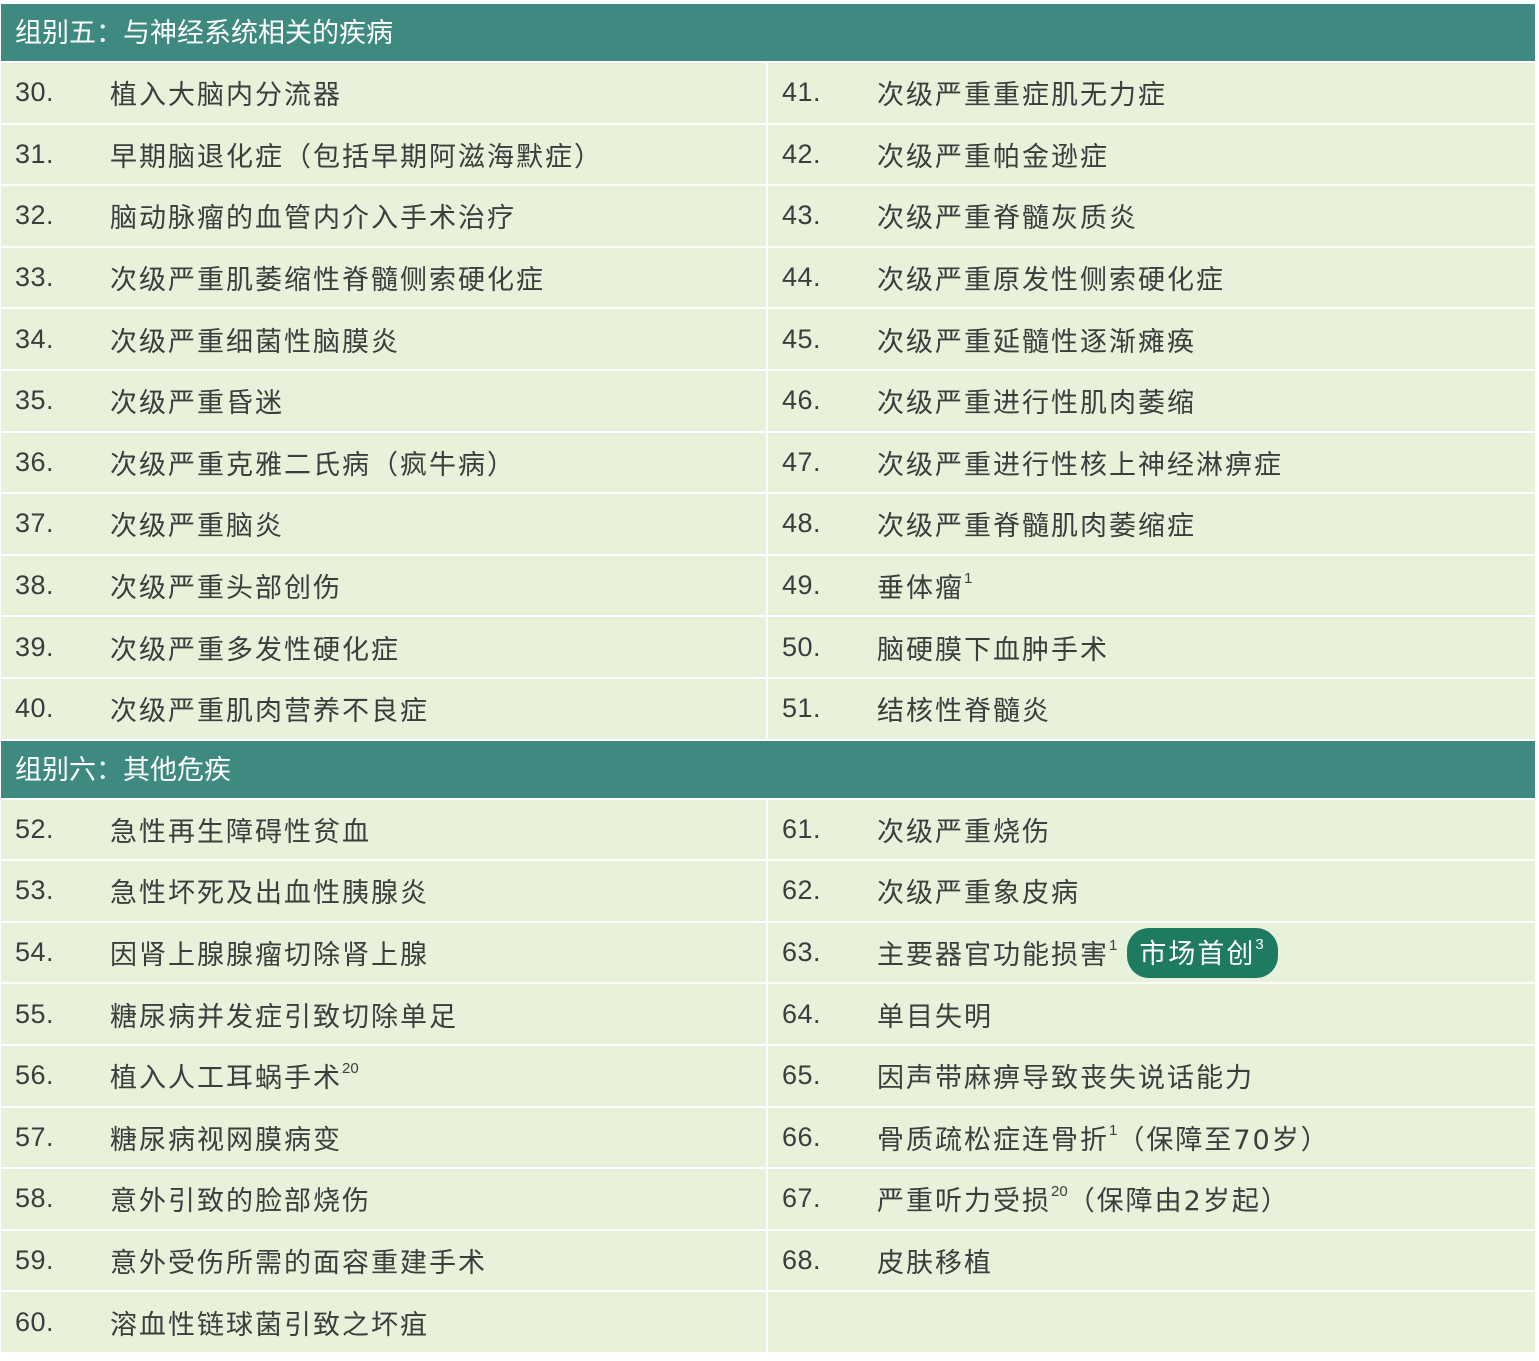  What do you see at coordinates (35, 1013) in the screenshot?
I see `item-number: 55.` at bounding box center [35, 1013].